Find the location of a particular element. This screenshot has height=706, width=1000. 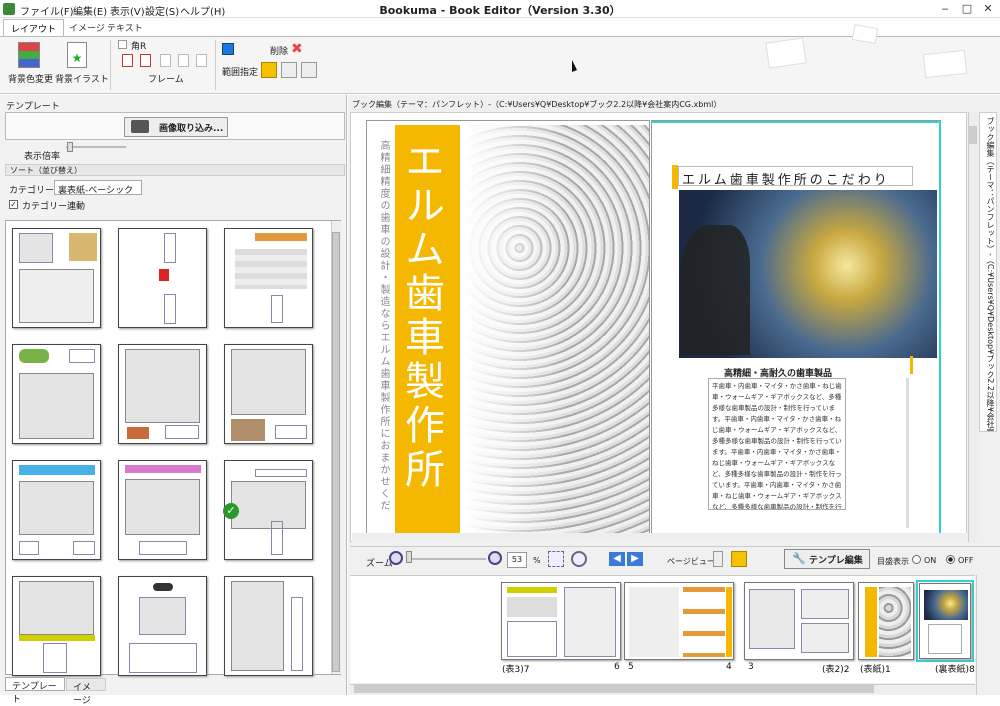

bg-color-label: 背景色変更 is located at coordinates (30, 78).